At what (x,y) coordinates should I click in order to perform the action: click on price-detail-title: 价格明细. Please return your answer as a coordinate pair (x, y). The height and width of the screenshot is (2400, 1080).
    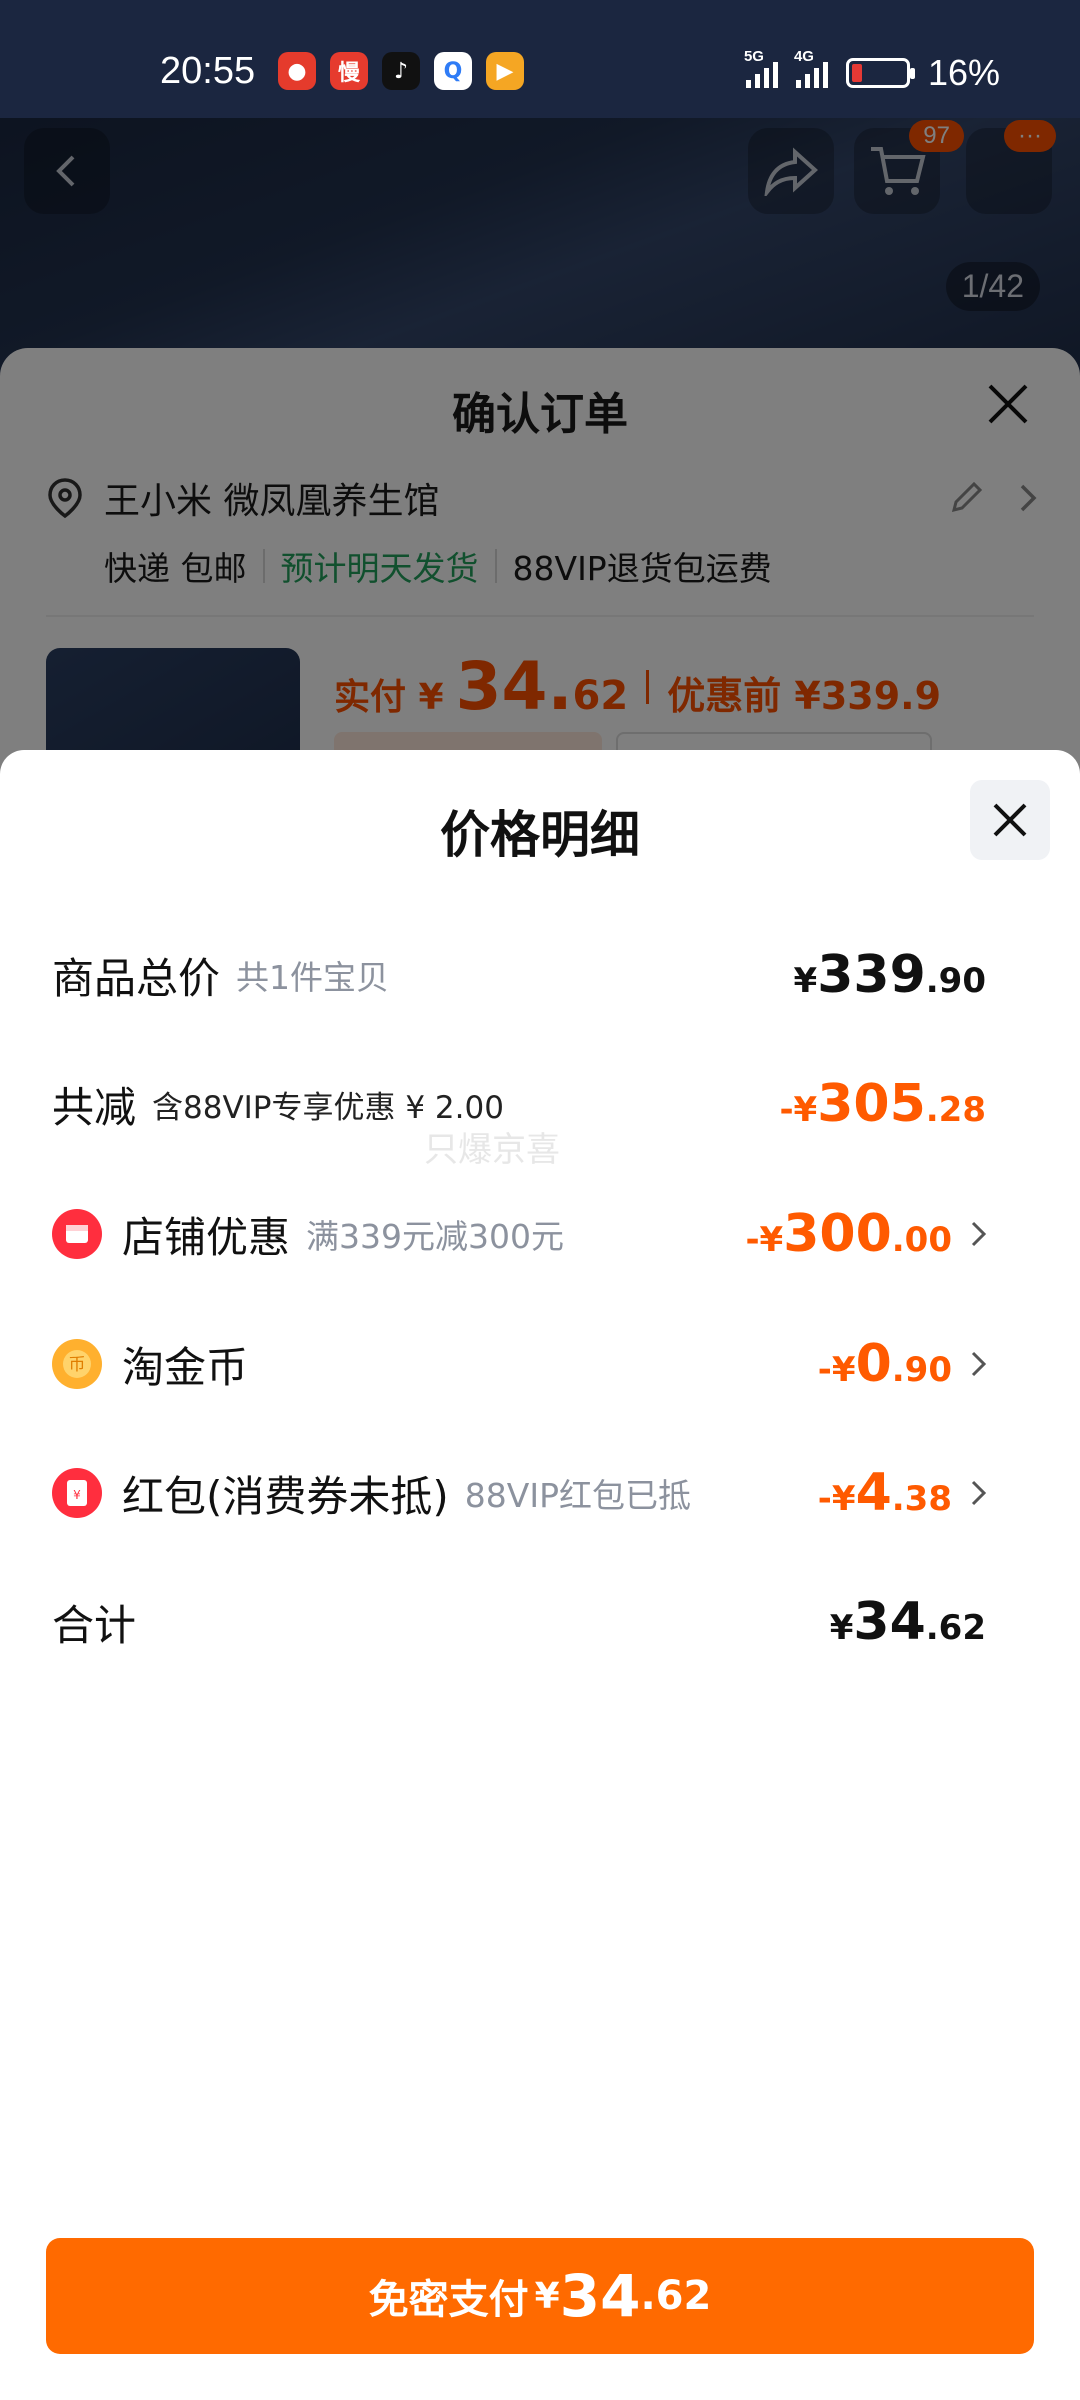
    Looking at the image, I should click on (540, 835).